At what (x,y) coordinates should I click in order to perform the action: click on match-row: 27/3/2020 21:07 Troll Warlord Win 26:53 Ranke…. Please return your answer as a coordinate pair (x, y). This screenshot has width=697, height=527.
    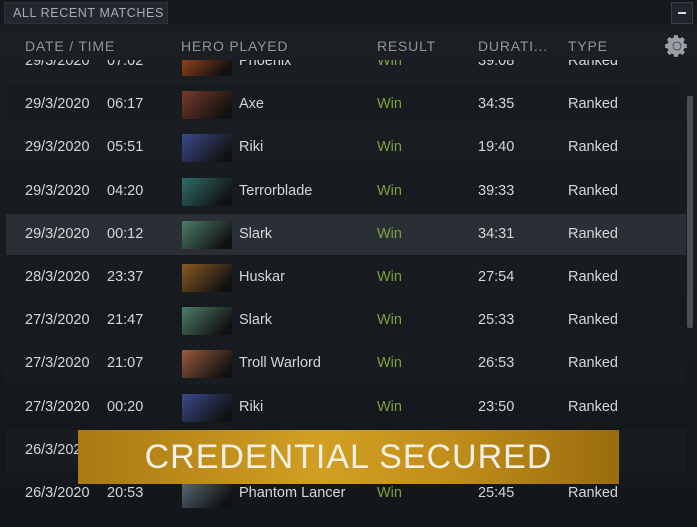
    Looking at the image, I should click on (346, 364).